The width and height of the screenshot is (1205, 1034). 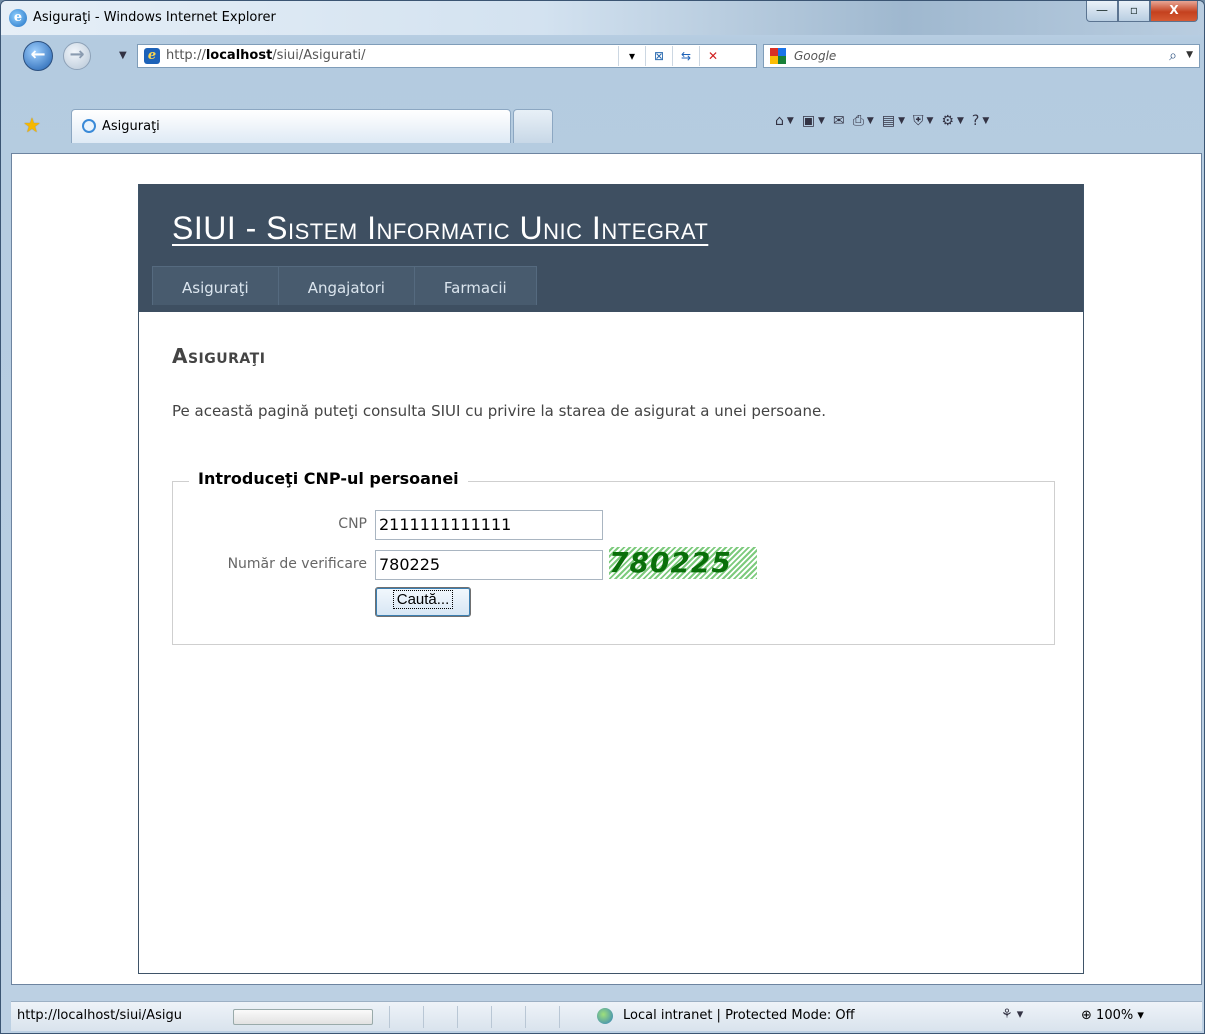 What do you see at coordinates (1134, 11) in the screenshot?
I see `maximize-button: ▫` at bounding box center [1134, 11].